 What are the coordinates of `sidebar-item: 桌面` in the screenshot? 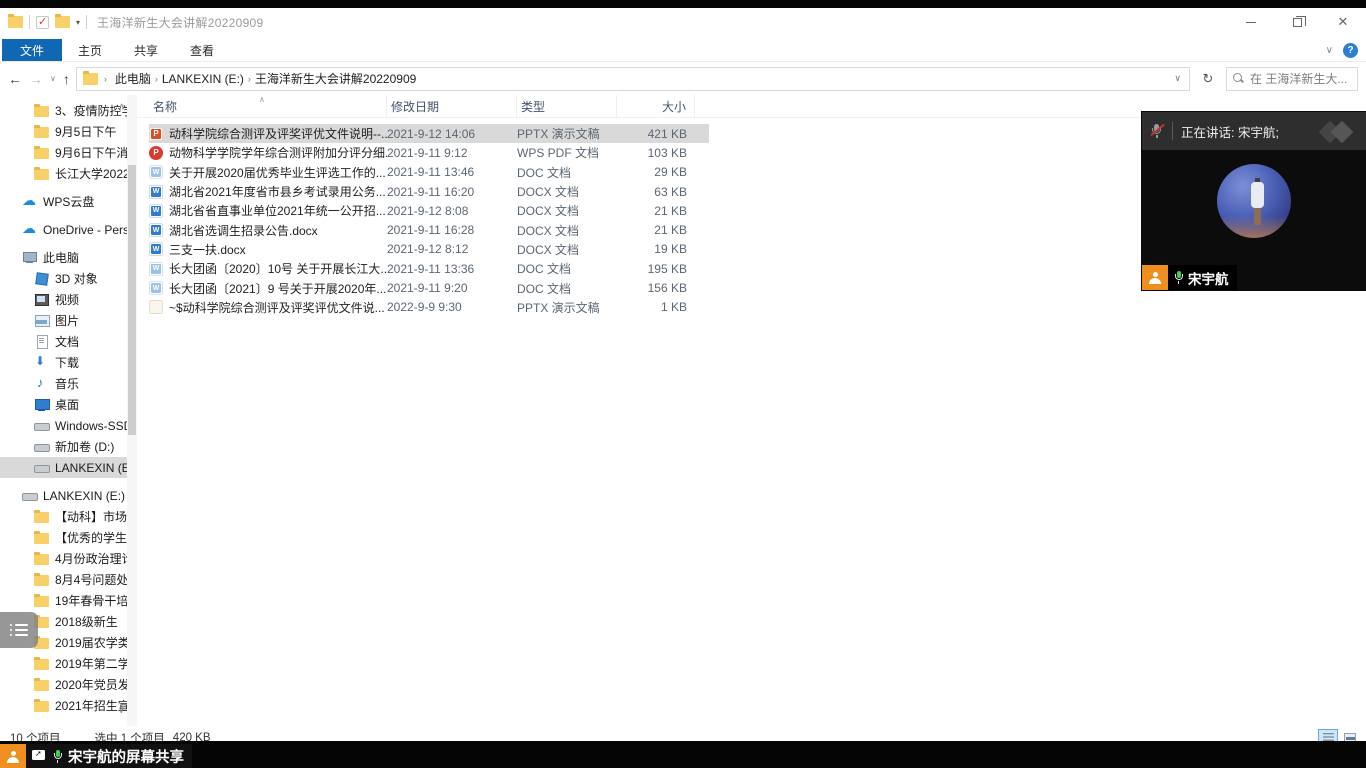 It's located at (63, 404).